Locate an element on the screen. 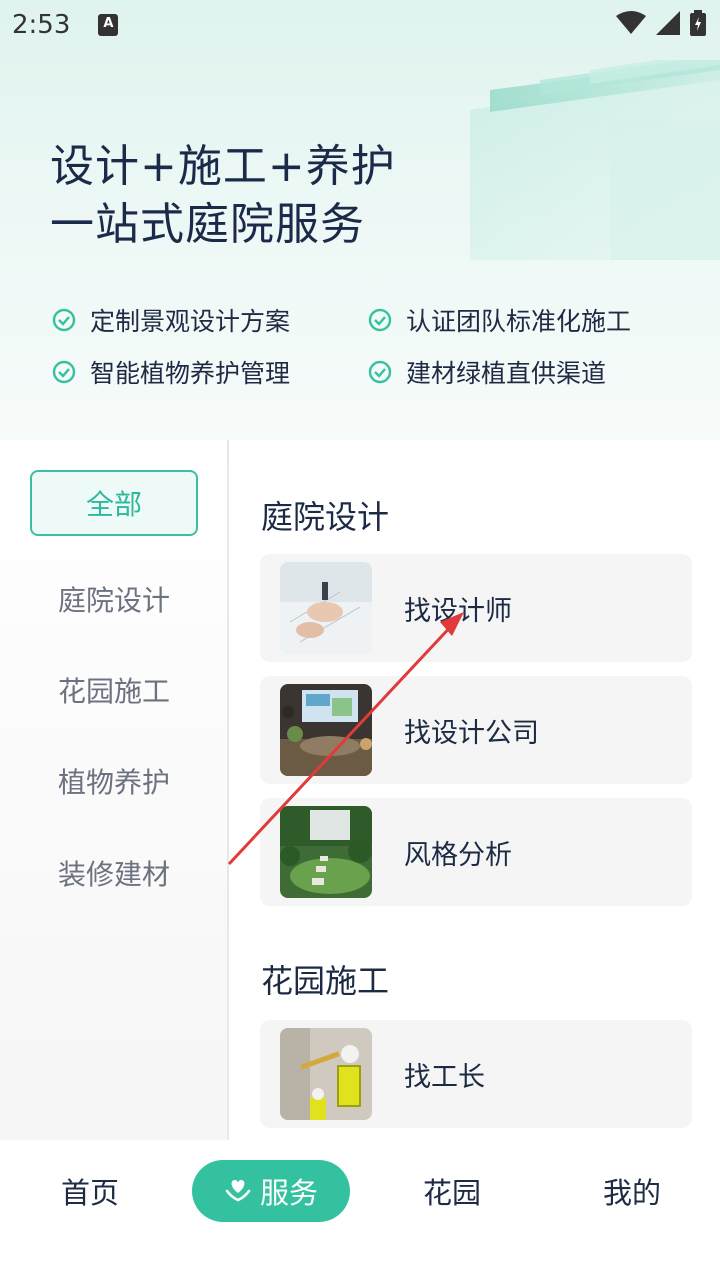  sidebar-item-all: 全部 is located at coordinates (114, 503).